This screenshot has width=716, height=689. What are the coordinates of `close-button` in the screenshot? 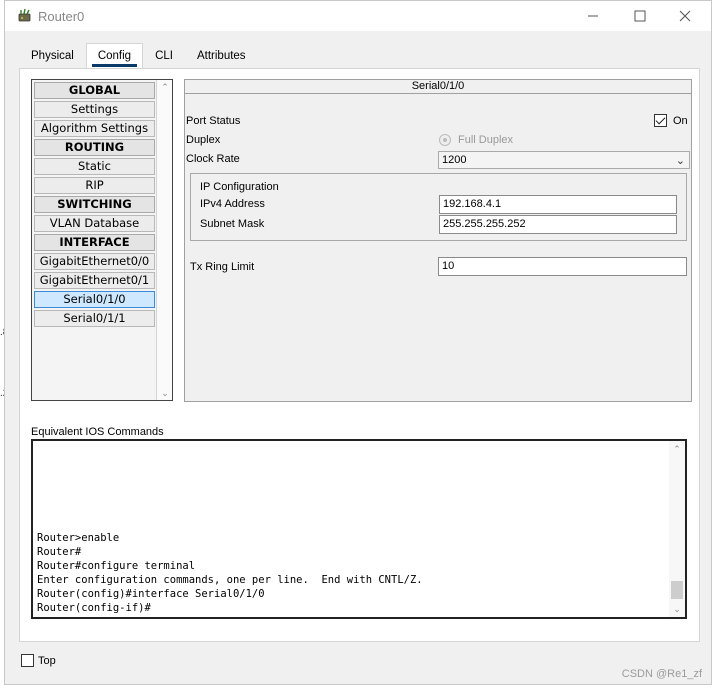 It's located at (685, 16).